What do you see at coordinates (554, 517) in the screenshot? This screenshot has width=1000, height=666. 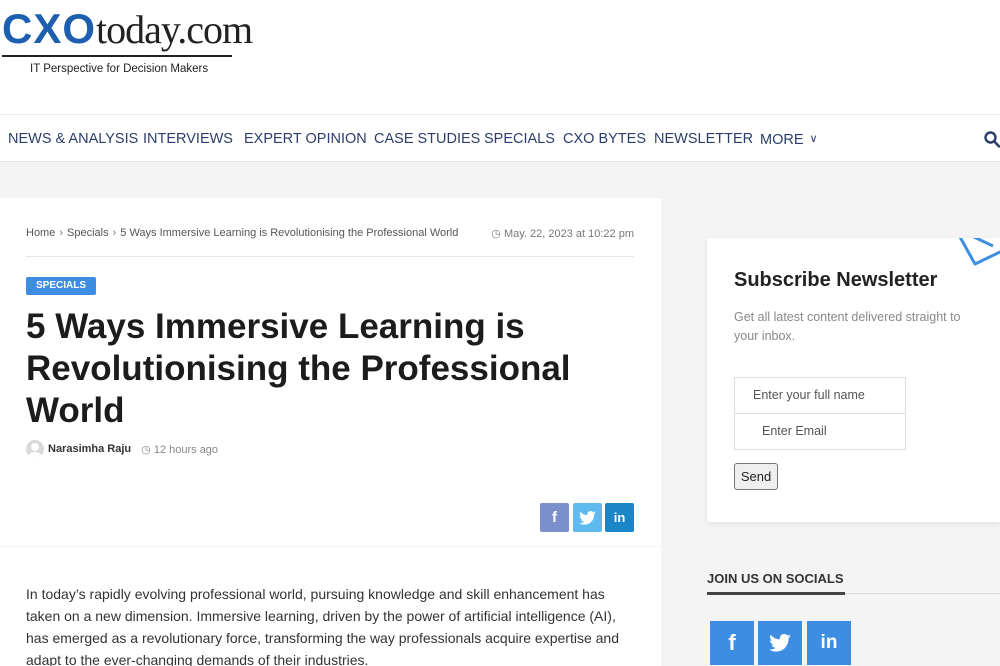 I see `share-facebook-button: f` at bounding box center [554, 517].